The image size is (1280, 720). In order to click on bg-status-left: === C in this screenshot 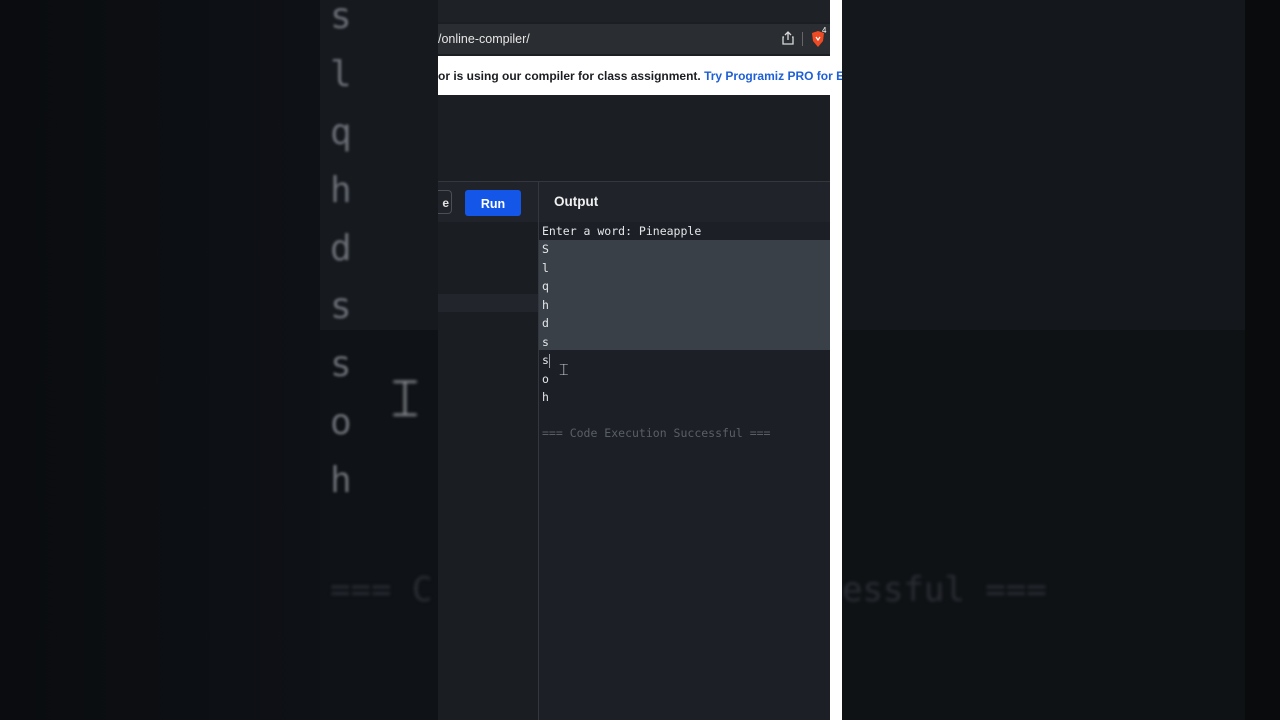, I will do `click(381, 590)`.